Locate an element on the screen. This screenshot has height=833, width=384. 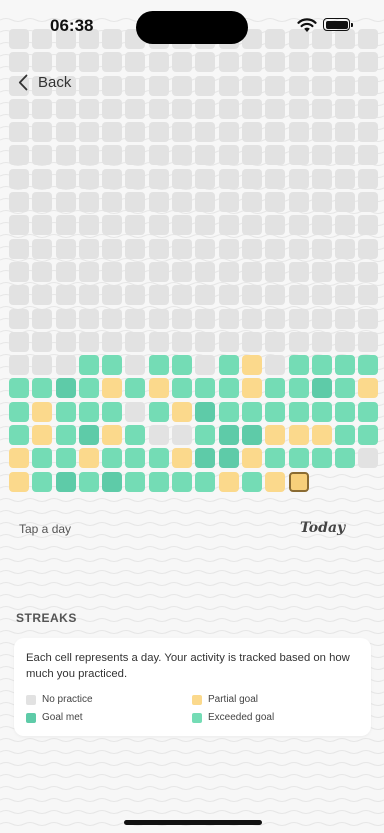
today-cell is located at coordinates (298, 481).